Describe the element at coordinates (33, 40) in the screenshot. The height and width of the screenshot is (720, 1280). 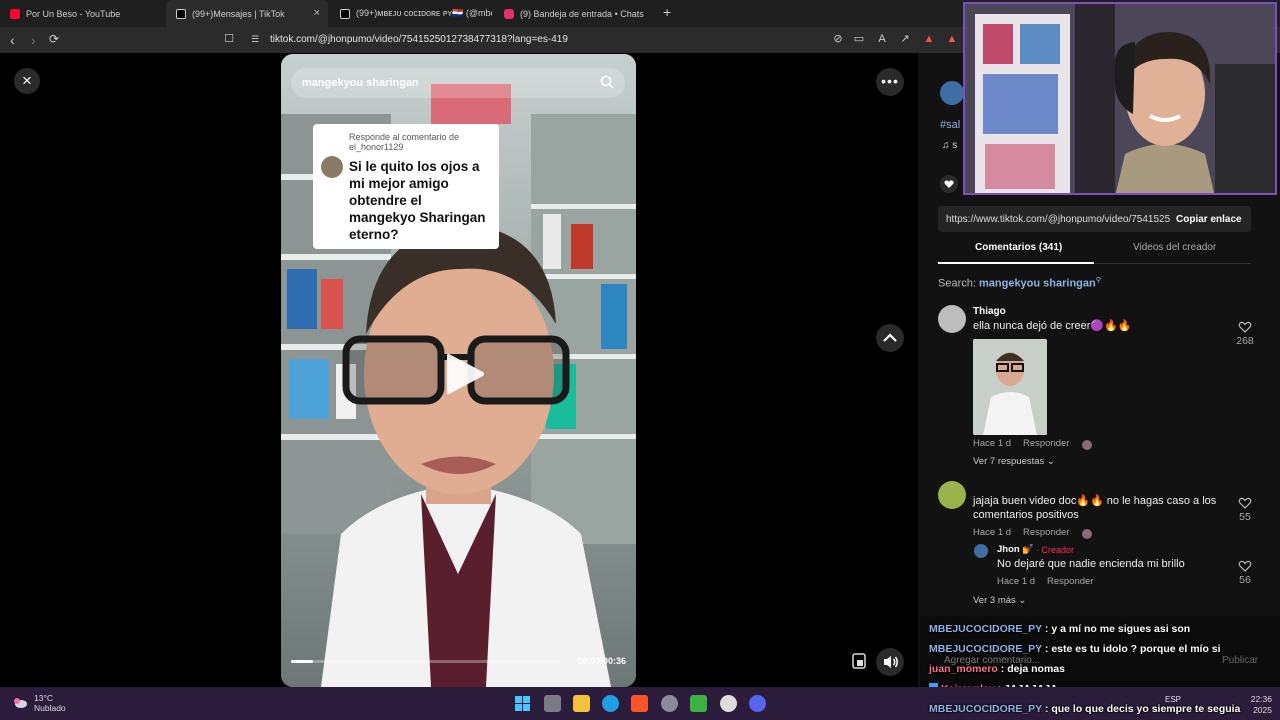
I see `forward-icon: ›` at that location.